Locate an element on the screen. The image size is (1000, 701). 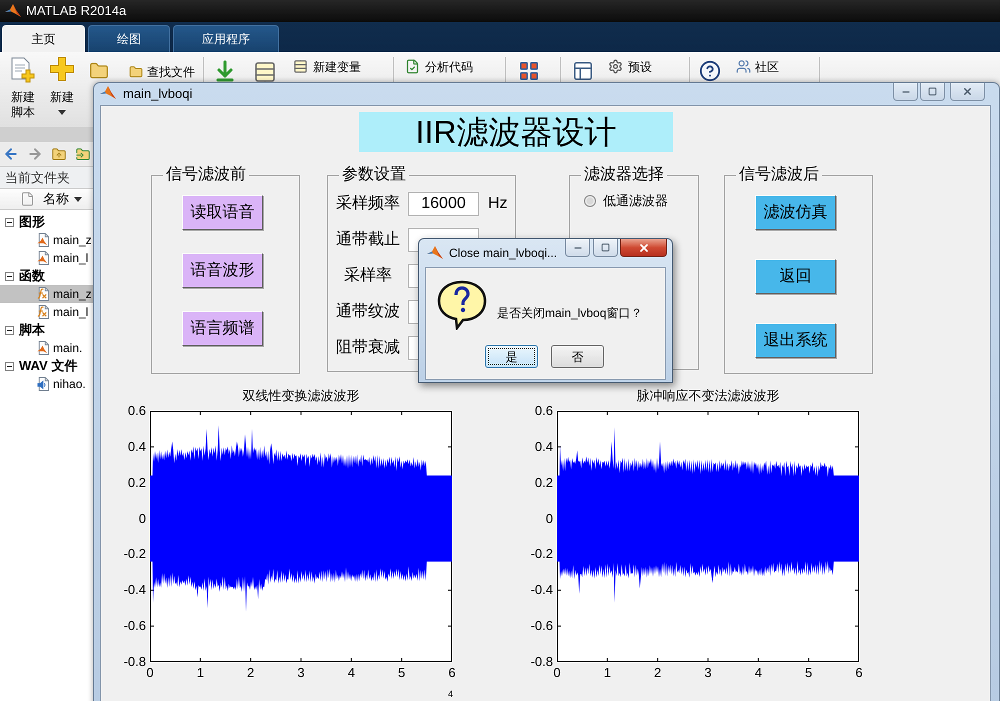
window-title: main_lvboqi is located at coordinates (157, 94).